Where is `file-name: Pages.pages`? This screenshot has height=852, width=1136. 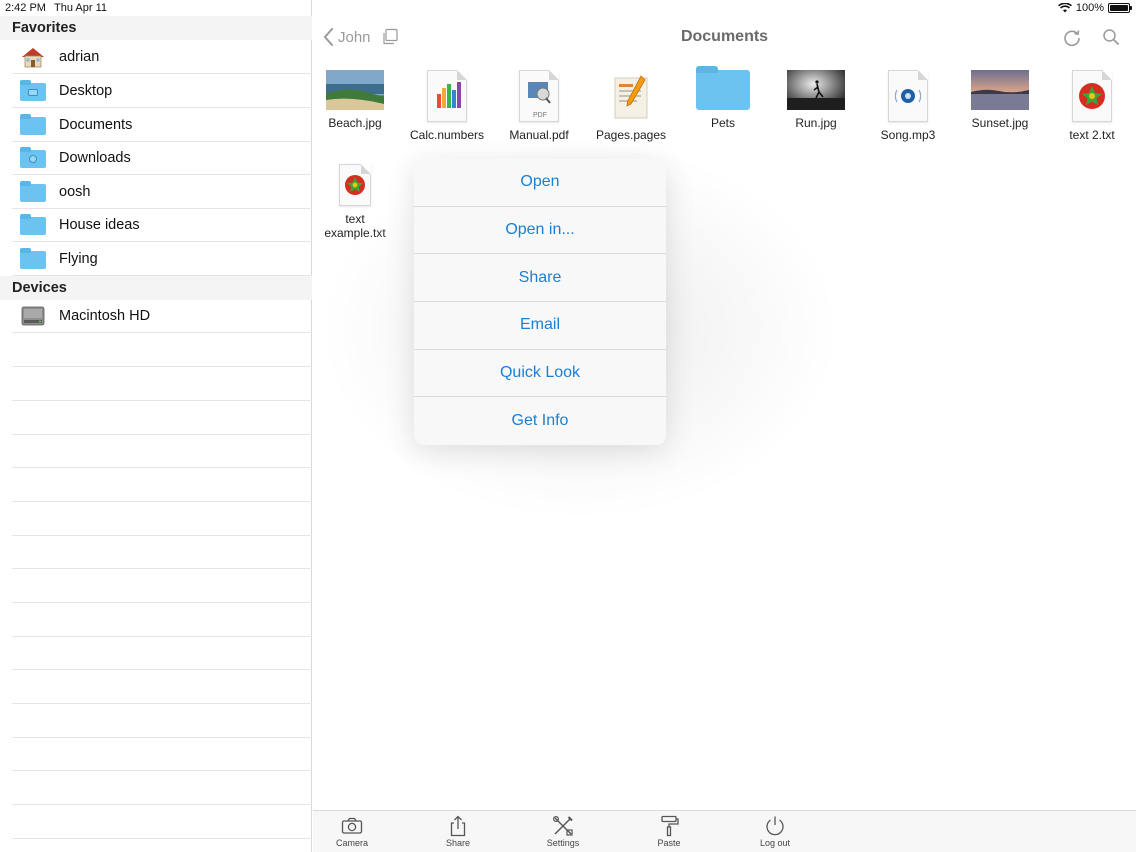
file-name: Pages.pages is located at coordinates (631, 135).